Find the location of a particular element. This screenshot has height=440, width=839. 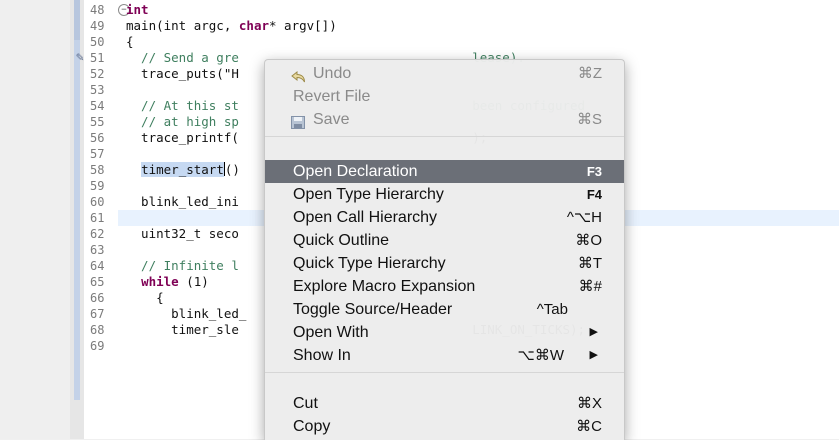

selected-token: timer_start is located at coordinates (182, 169).